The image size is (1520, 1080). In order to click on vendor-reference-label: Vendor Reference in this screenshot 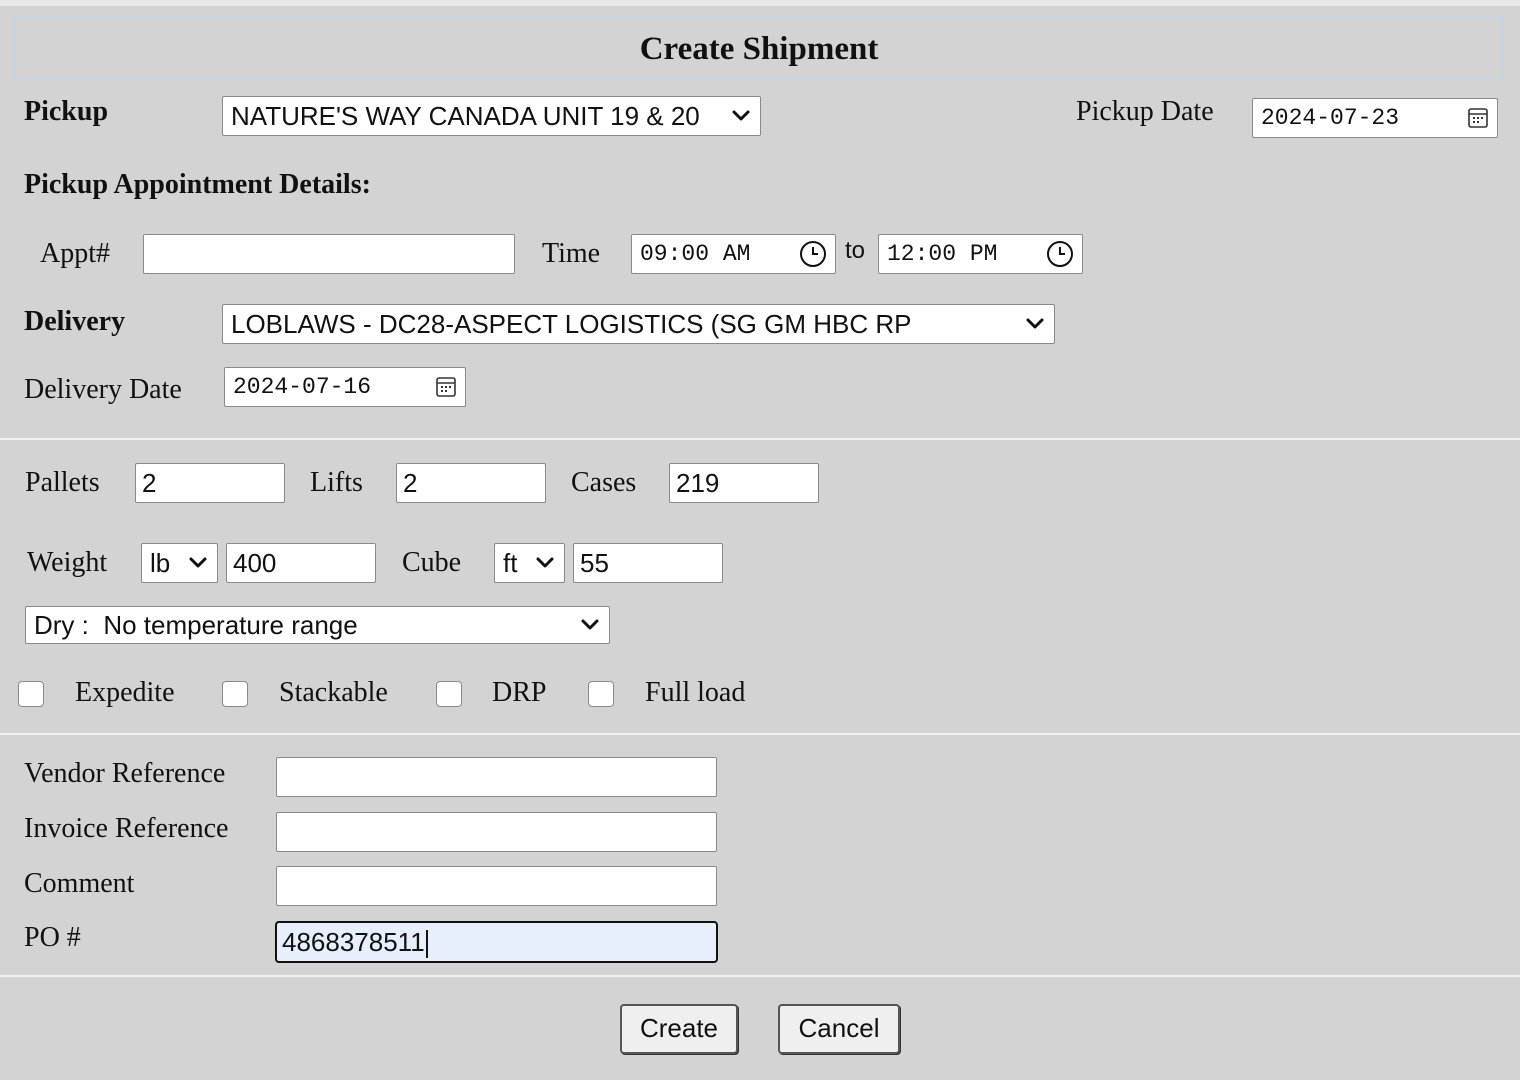, I will do `click(125, 773)`.